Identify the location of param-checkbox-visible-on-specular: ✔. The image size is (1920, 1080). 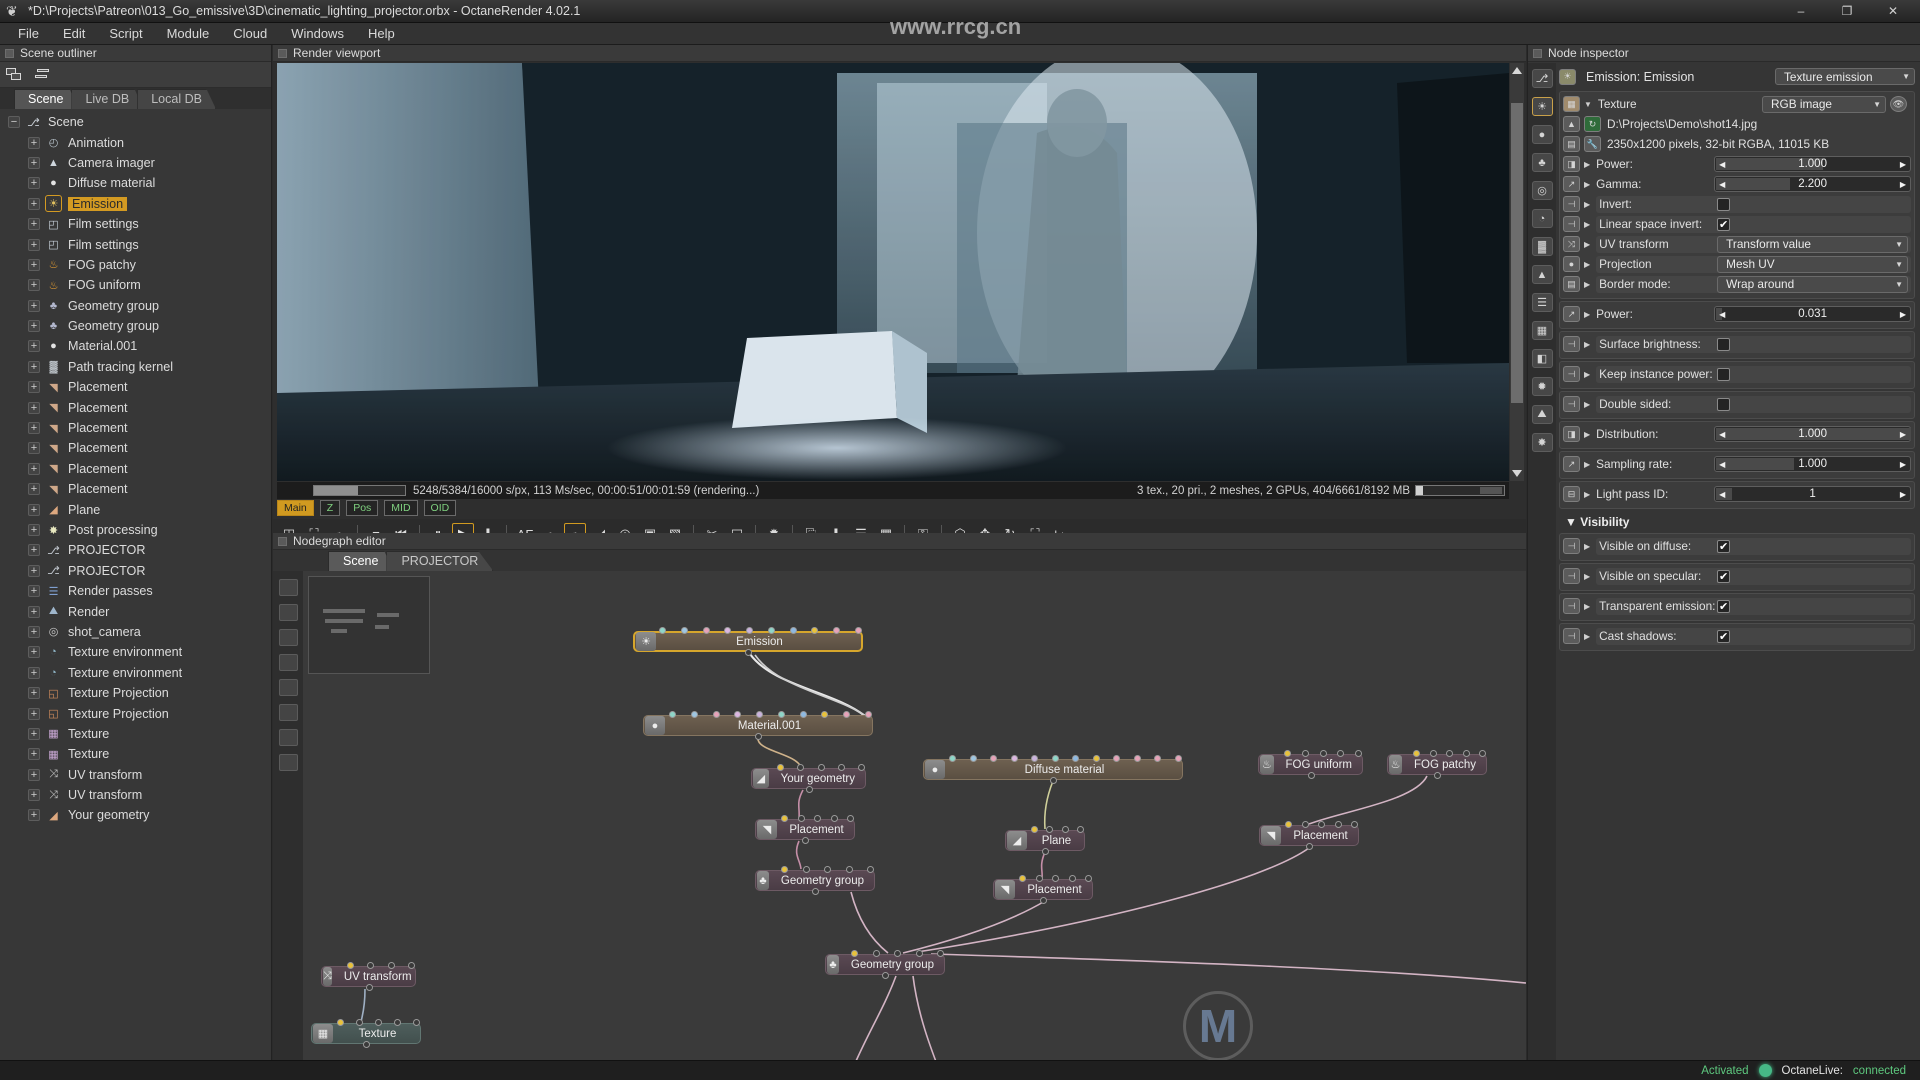
(1724, 576).